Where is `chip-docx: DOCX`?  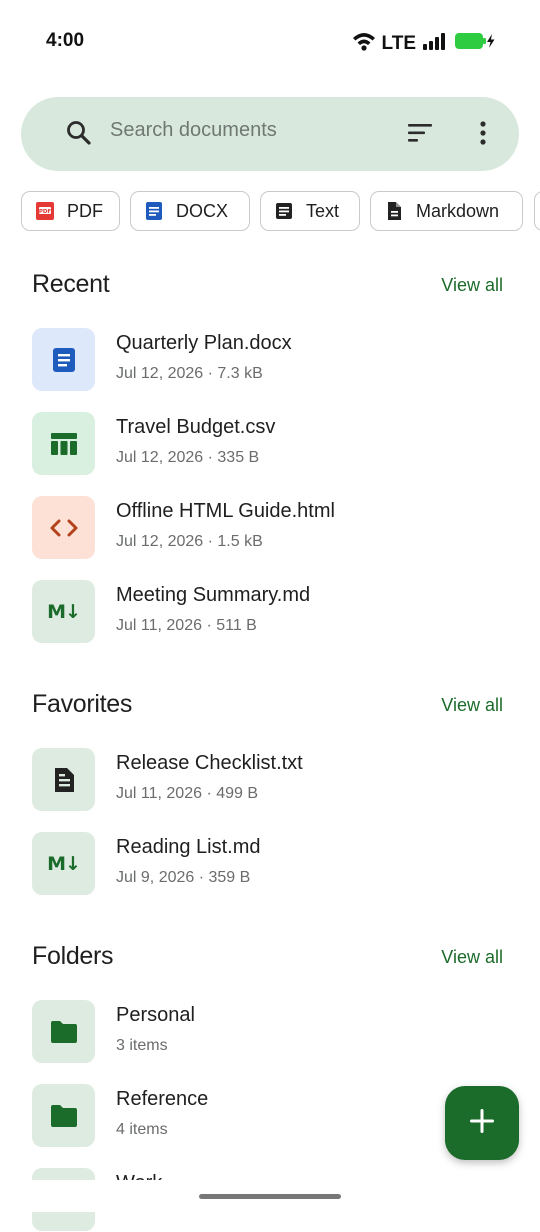
chip-docx: DOCX is located at coordinates (190, 211).